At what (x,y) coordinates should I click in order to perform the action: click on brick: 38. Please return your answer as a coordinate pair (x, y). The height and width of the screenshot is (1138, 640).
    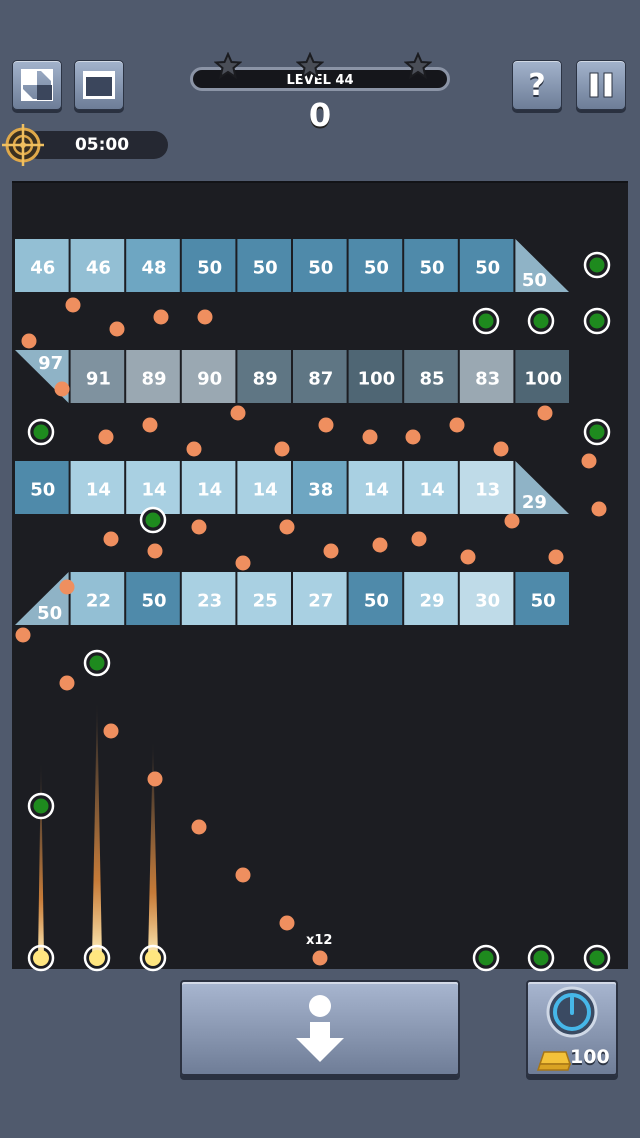
    Looking at the image, I should click on (320, 487).